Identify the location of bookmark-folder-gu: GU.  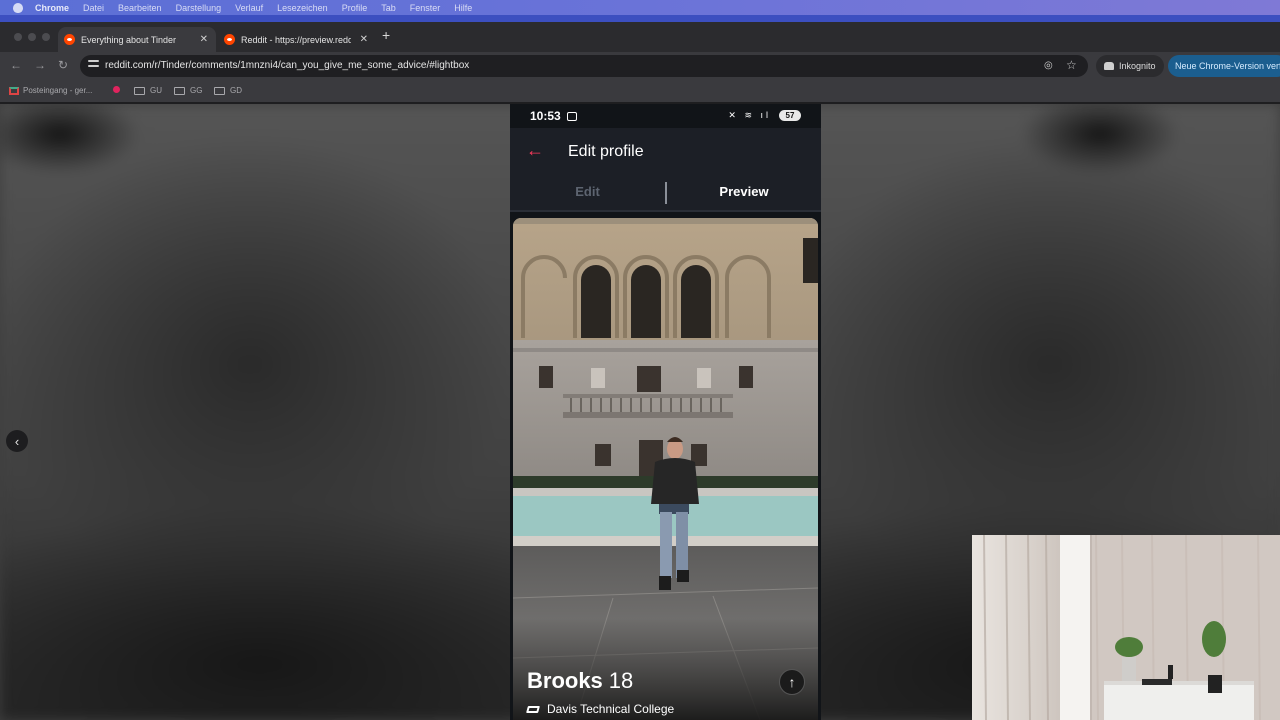
(148, 90).